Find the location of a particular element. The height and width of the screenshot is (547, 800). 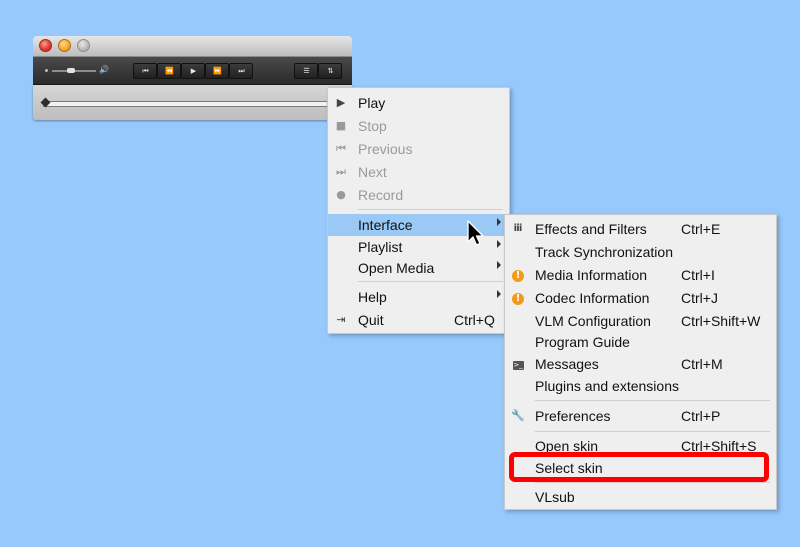

menu-item-label: Playlist is located at coordinates (380, 247).